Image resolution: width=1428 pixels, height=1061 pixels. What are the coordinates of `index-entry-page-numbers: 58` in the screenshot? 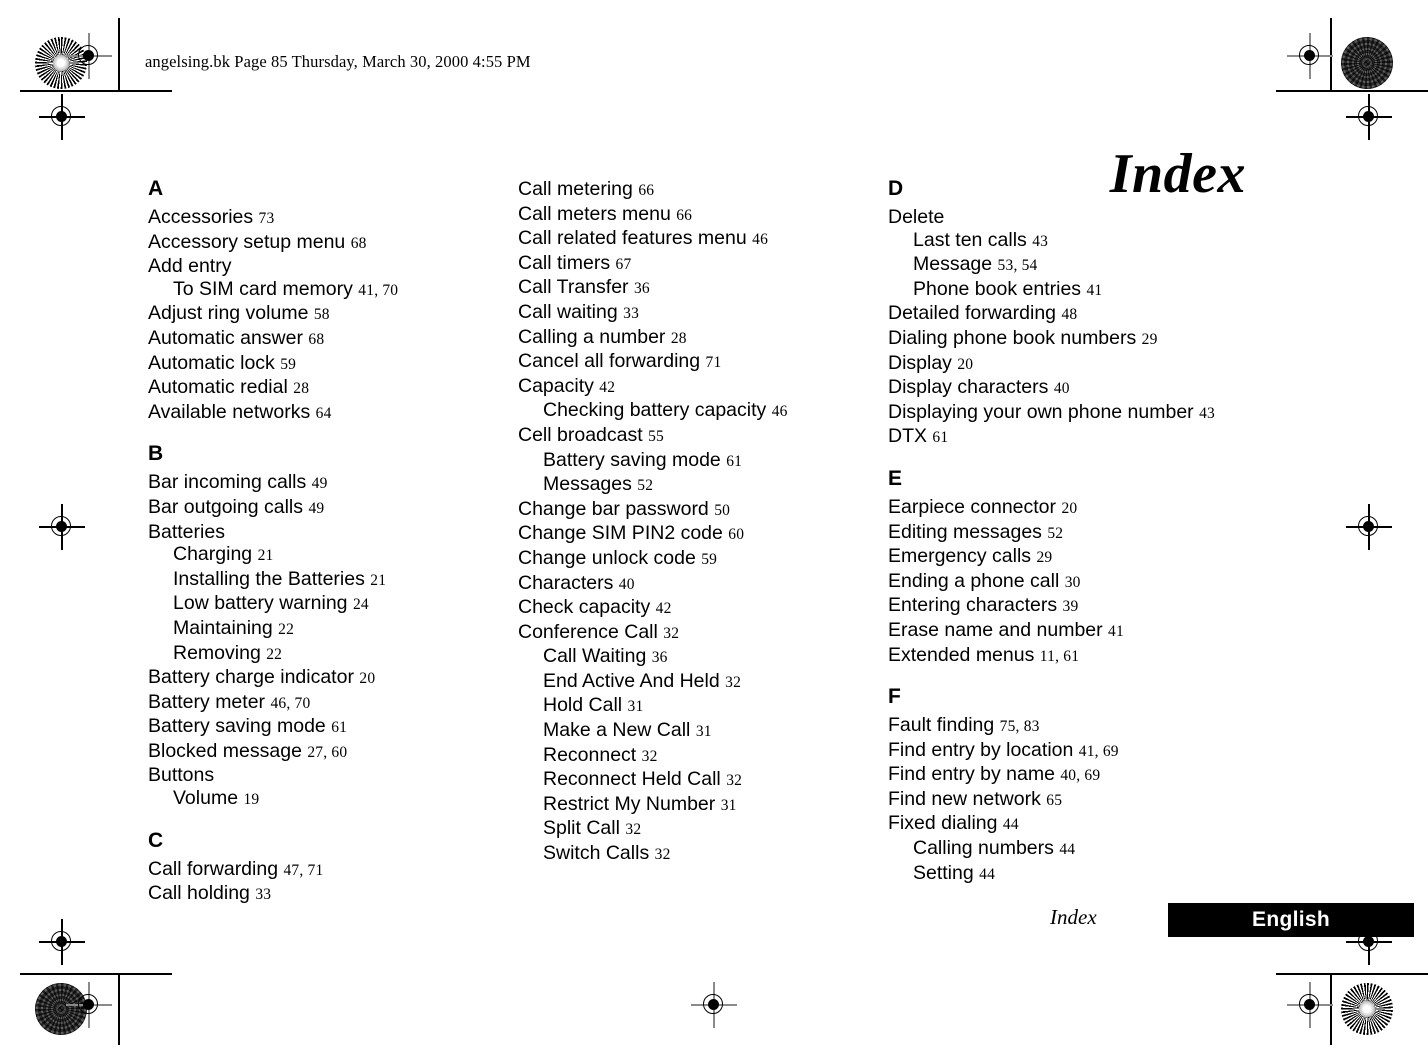 It's located at (321, 315).